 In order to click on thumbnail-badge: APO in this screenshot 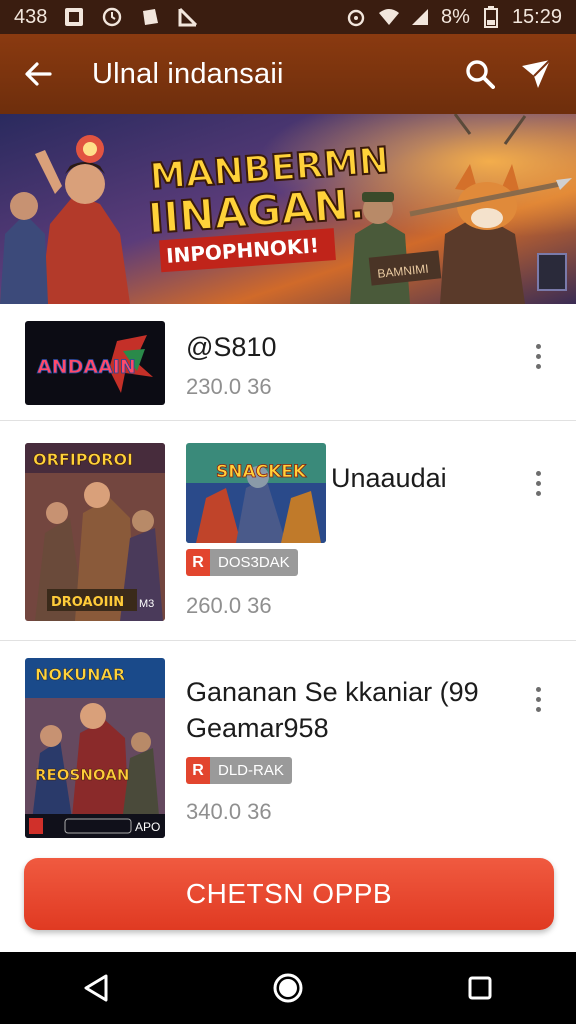, I will do `click(147, 827)`.